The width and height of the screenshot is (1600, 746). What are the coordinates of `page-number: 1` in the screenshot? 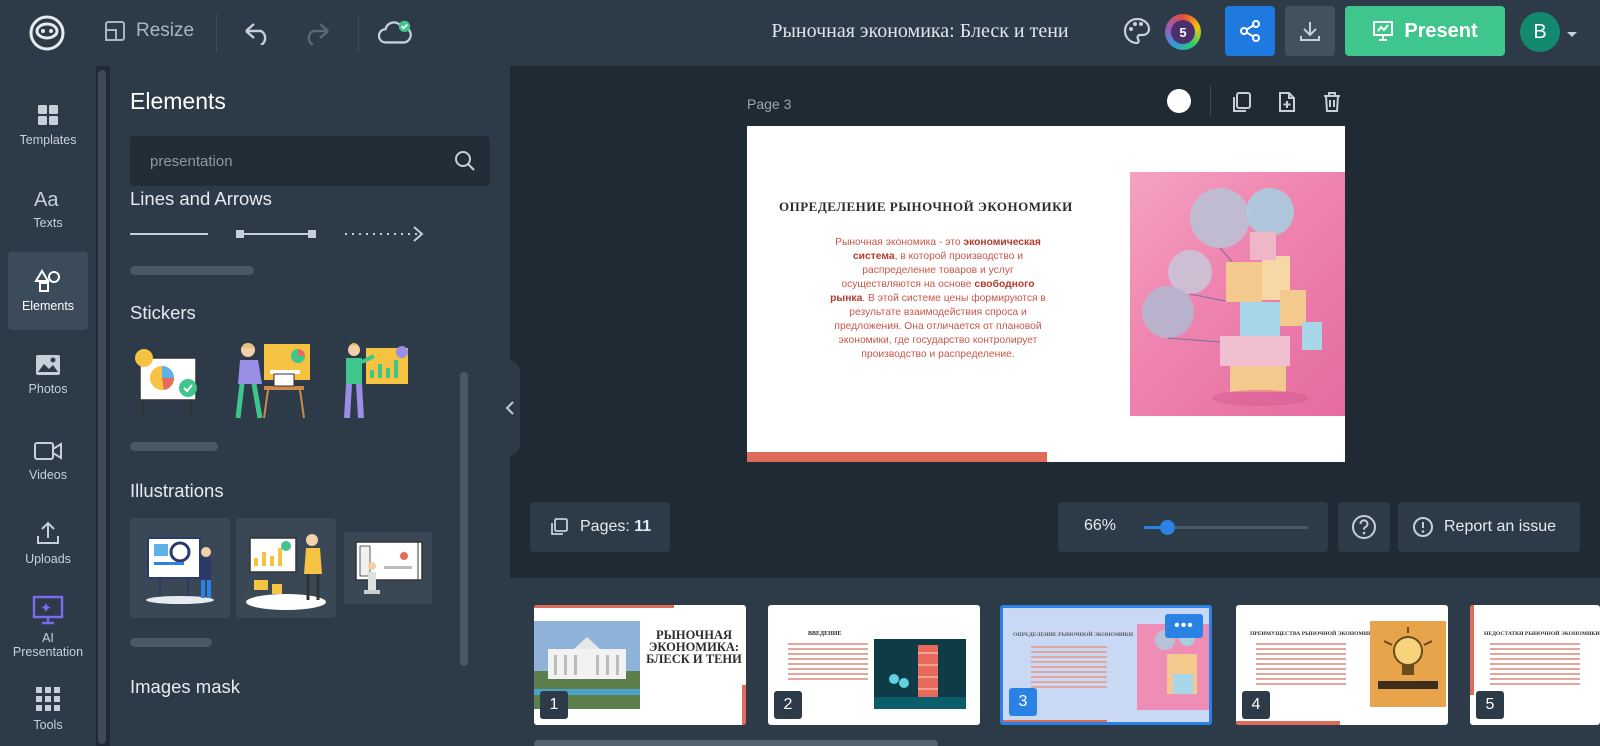 It's located at (554, 705).